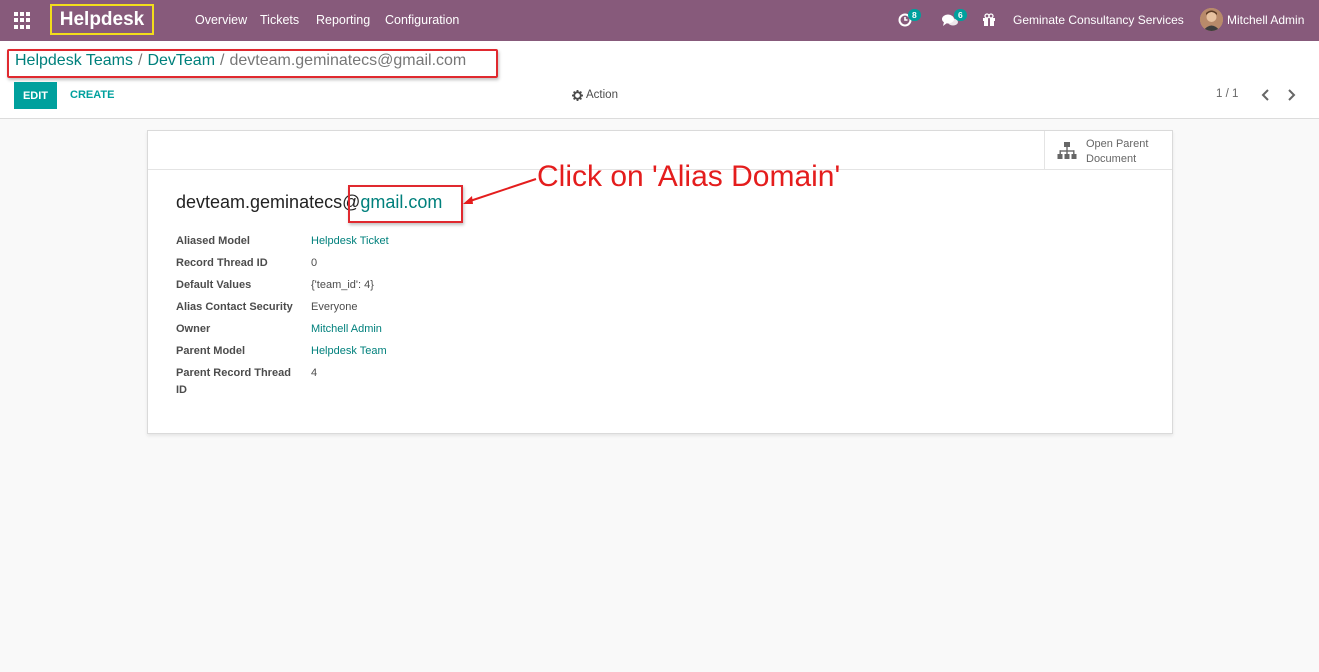 This screenshot has height=672, width=1319. What do you see at coordinates (991, 19) in the screenshot?
I see `gift-icon` at bounding box center [991, 19].